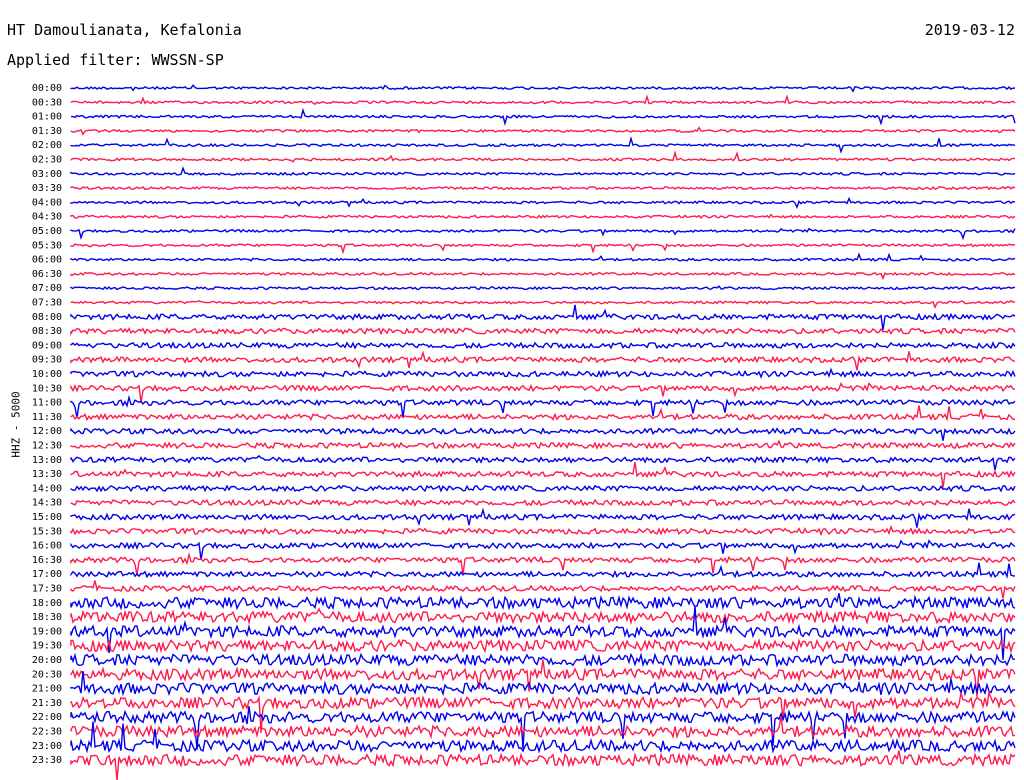 The image size is (1024, 780). What do you see at coordinates (47, 331) in the screenshot?
I see `time-tick-label: 08:30` at bounding box center [47, 331].